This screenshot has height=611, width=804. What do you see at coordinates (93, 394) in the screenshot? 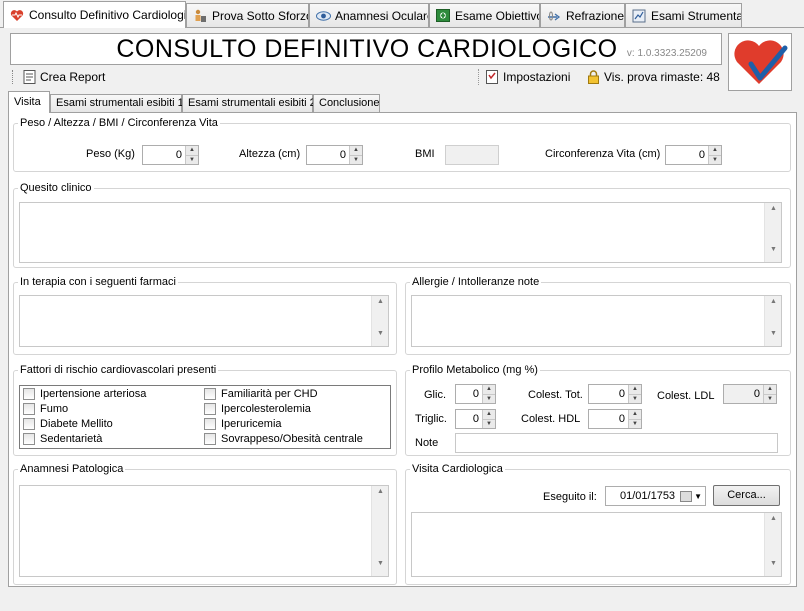
I see `checkbox-label: Ipertensione arteriosa` at bounding box center [93, 394].